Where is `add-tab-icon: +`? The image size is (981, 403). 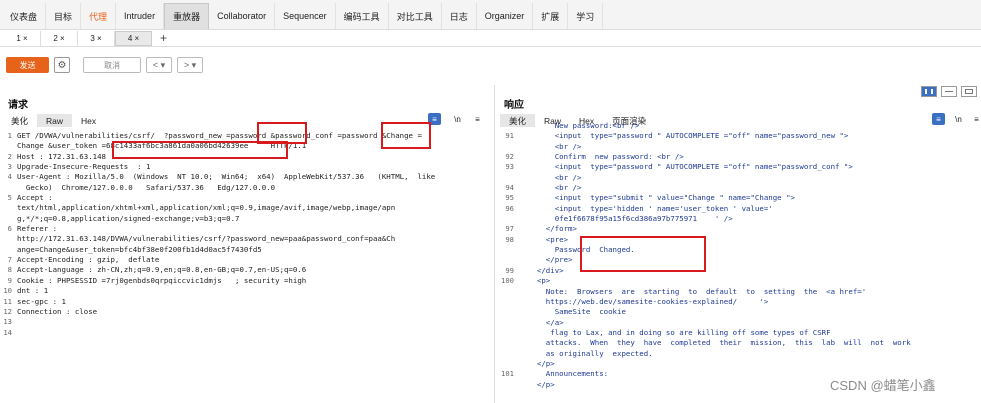
add-tab-icon: + is located at coordinates (163, 38).